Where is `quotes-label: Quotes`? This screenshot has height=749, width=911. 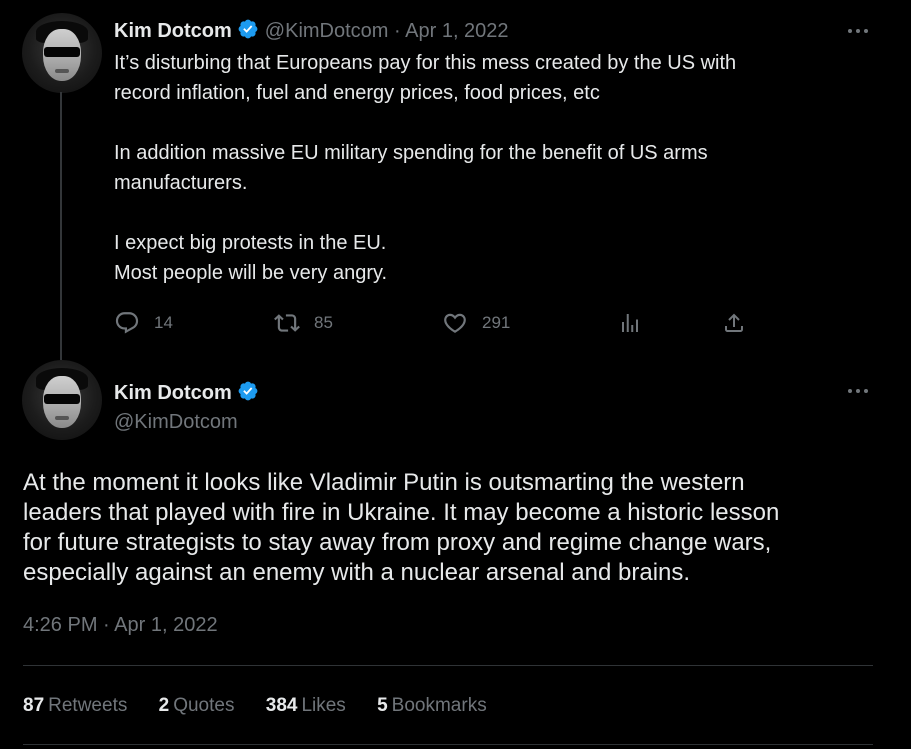
quotes-label: Quotes is located at coordinates (204, 705).